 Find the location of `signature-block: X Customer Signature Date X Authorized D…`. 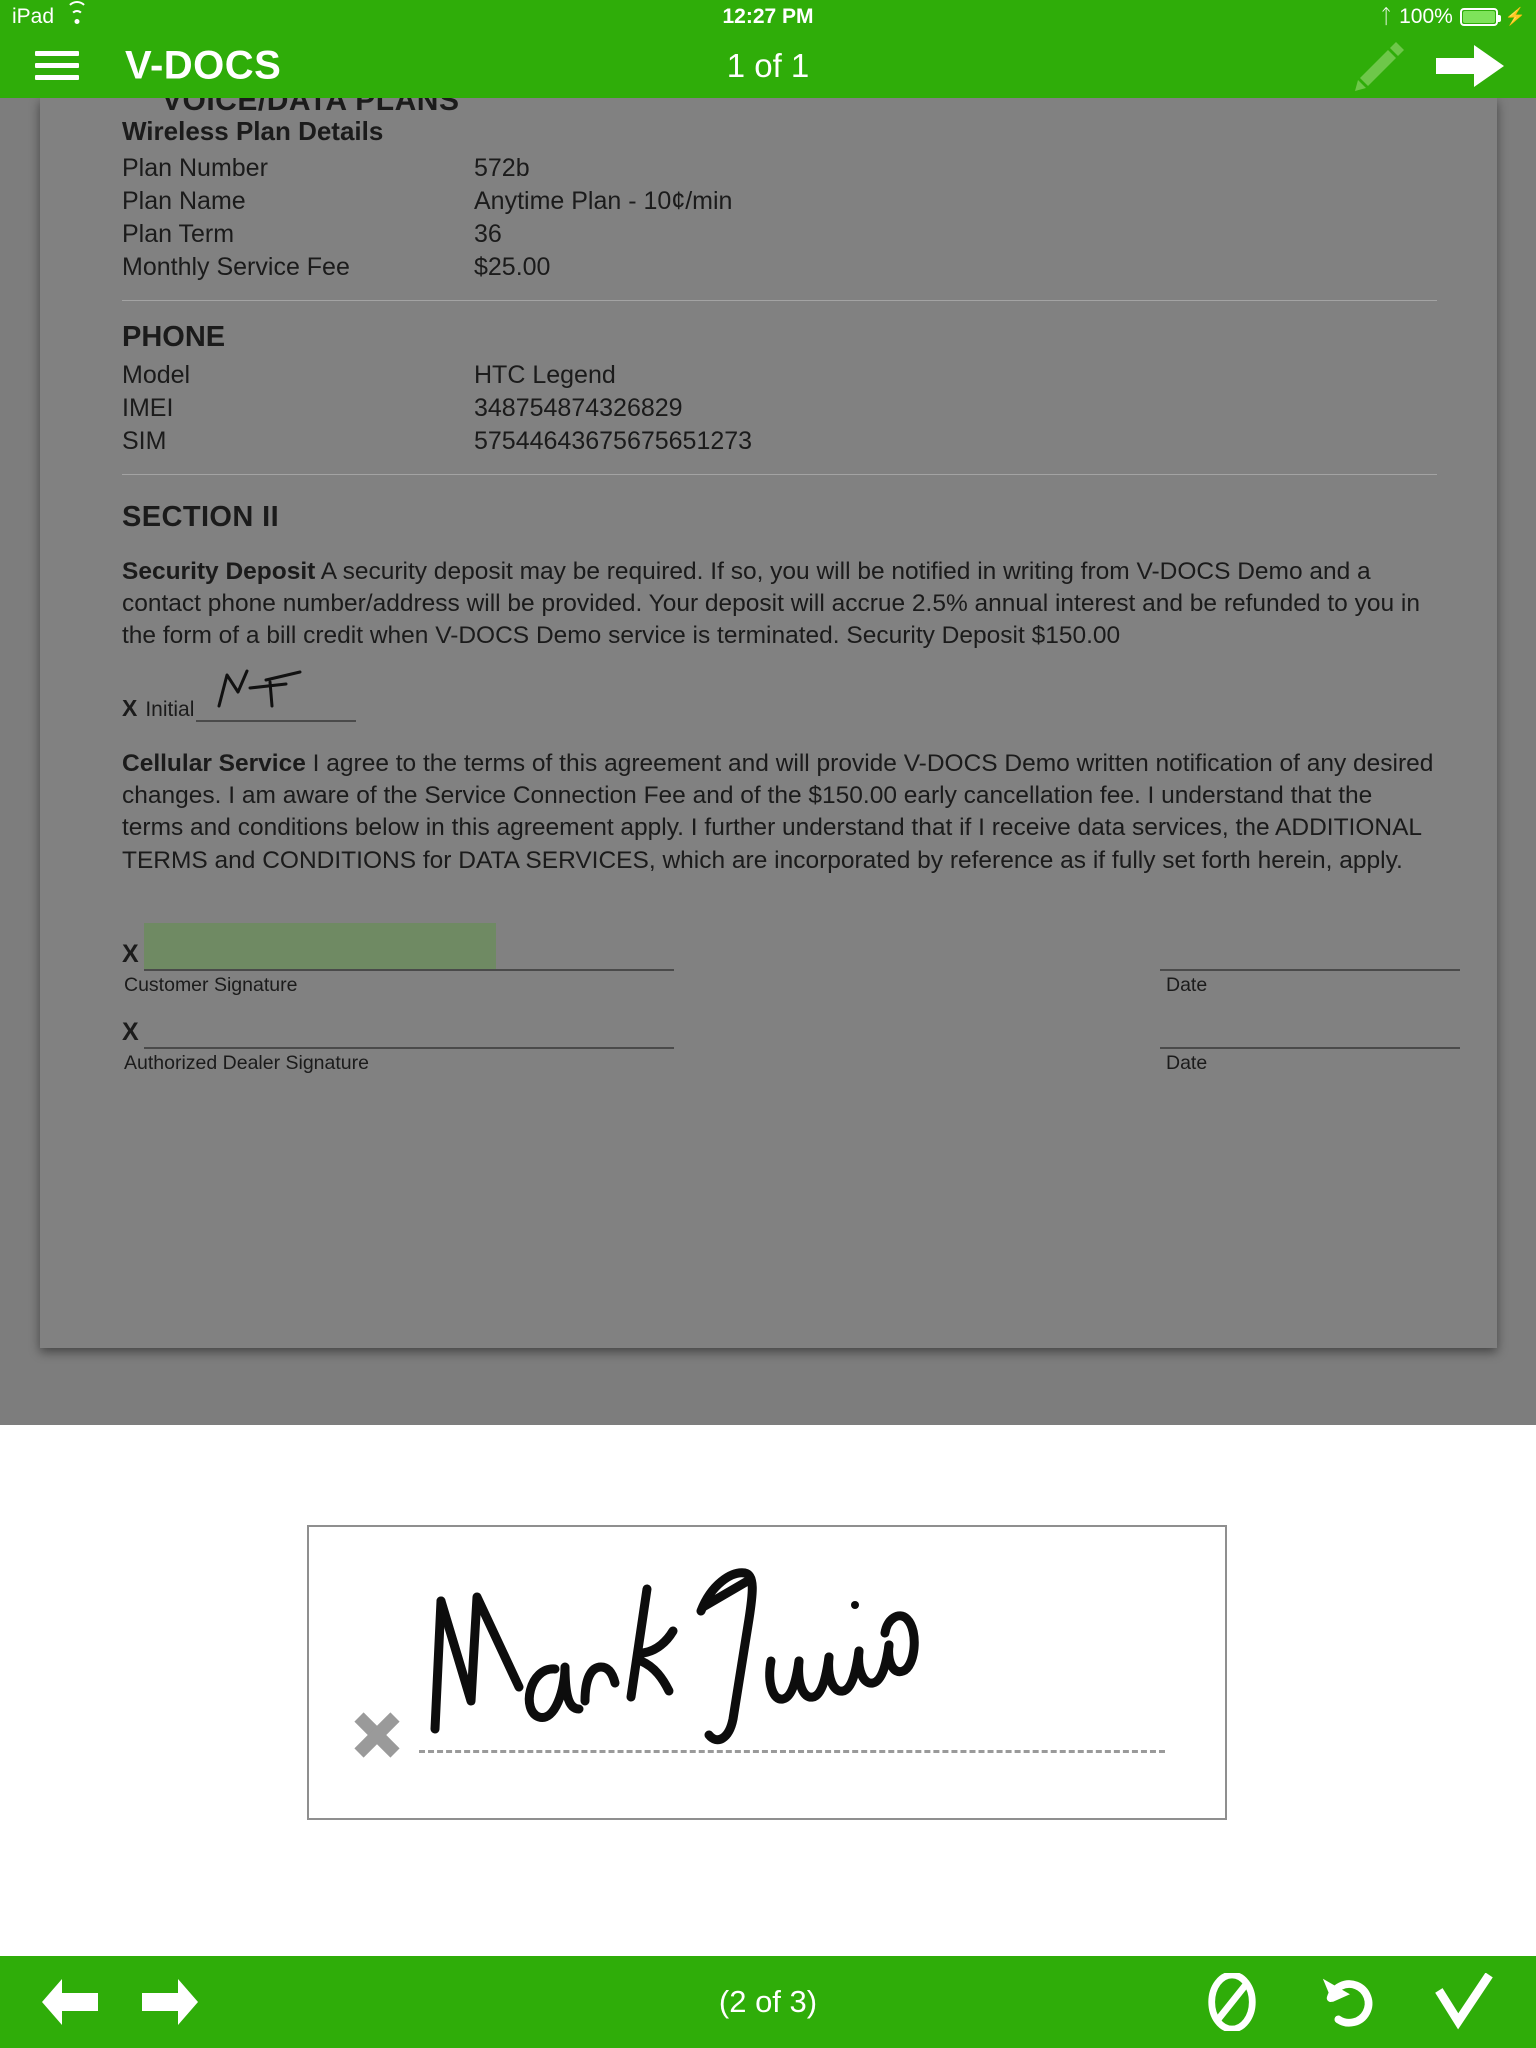

signature-block: X Customer Signature Date X Authorized D… is located at coordinates (791, 997).